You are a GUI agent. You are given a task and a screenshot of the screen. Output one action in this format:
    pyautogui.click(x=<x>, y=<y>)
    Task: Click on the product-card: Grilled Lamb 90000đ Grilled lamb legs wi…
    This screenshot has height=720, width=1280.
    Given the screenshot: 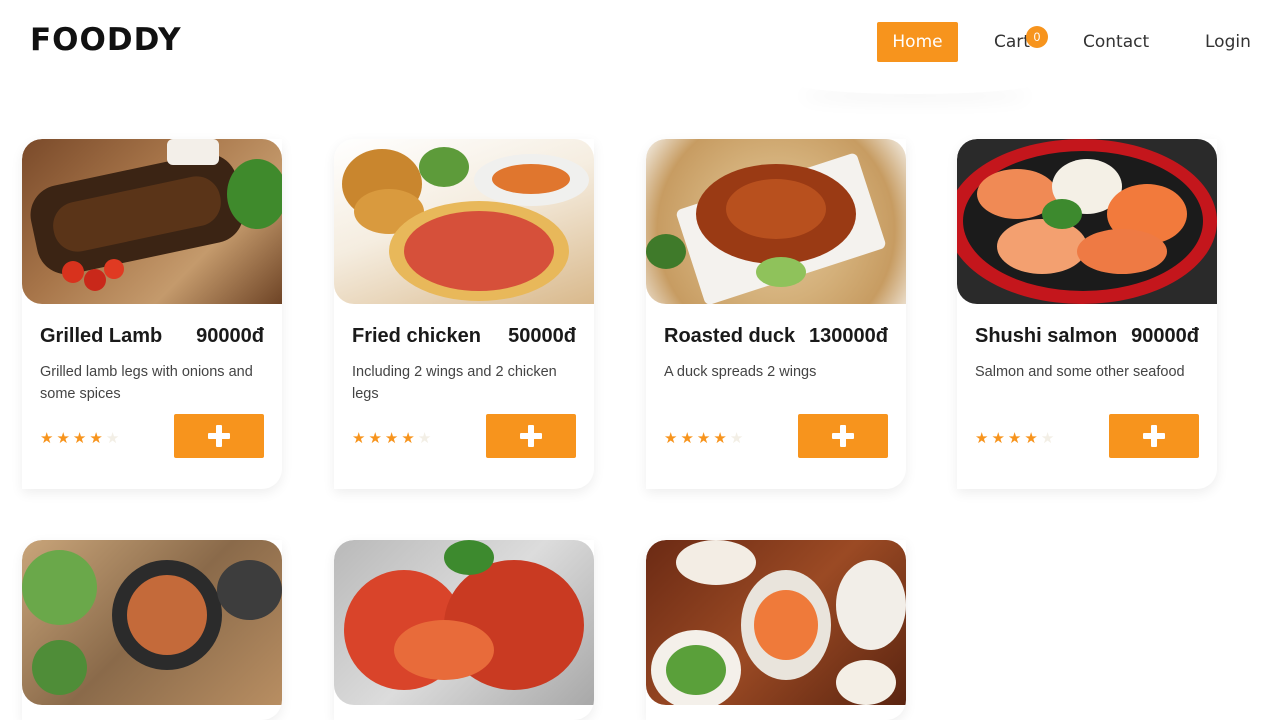 What is the action you would take?
    pyautogui.click(x=152, y=314)
    